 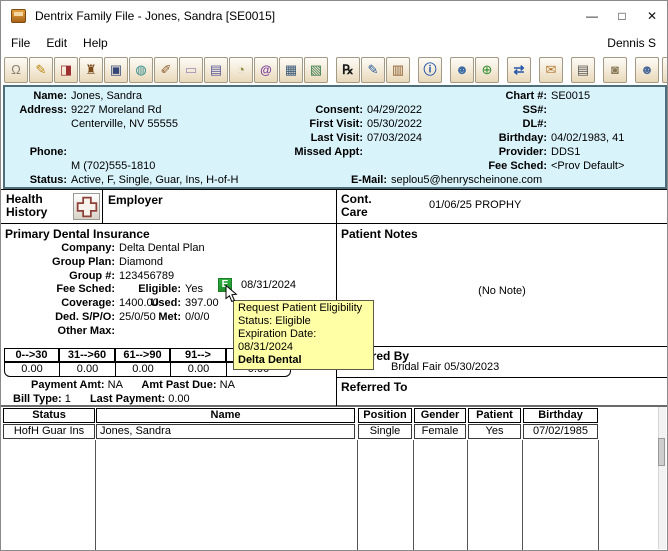 What do you see at coordinates (124, 110) in the screenshot?
I see `patient-address-row: Address: 9227 Moreland Rd` at bounding box center [124, 110].